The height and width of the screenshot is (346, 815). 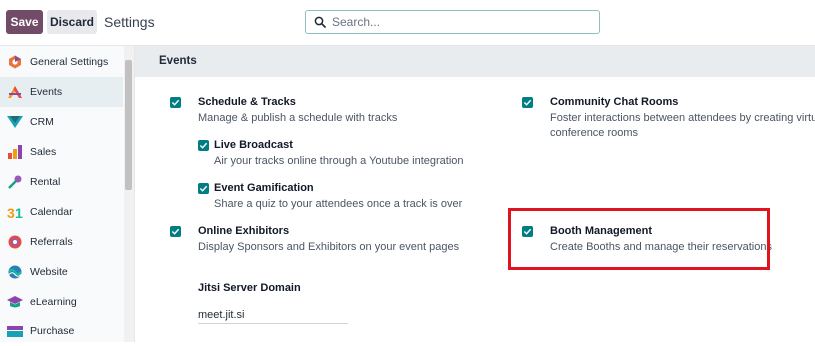 I want to click on odoo-logo-icon, so click(x=15, y=62).